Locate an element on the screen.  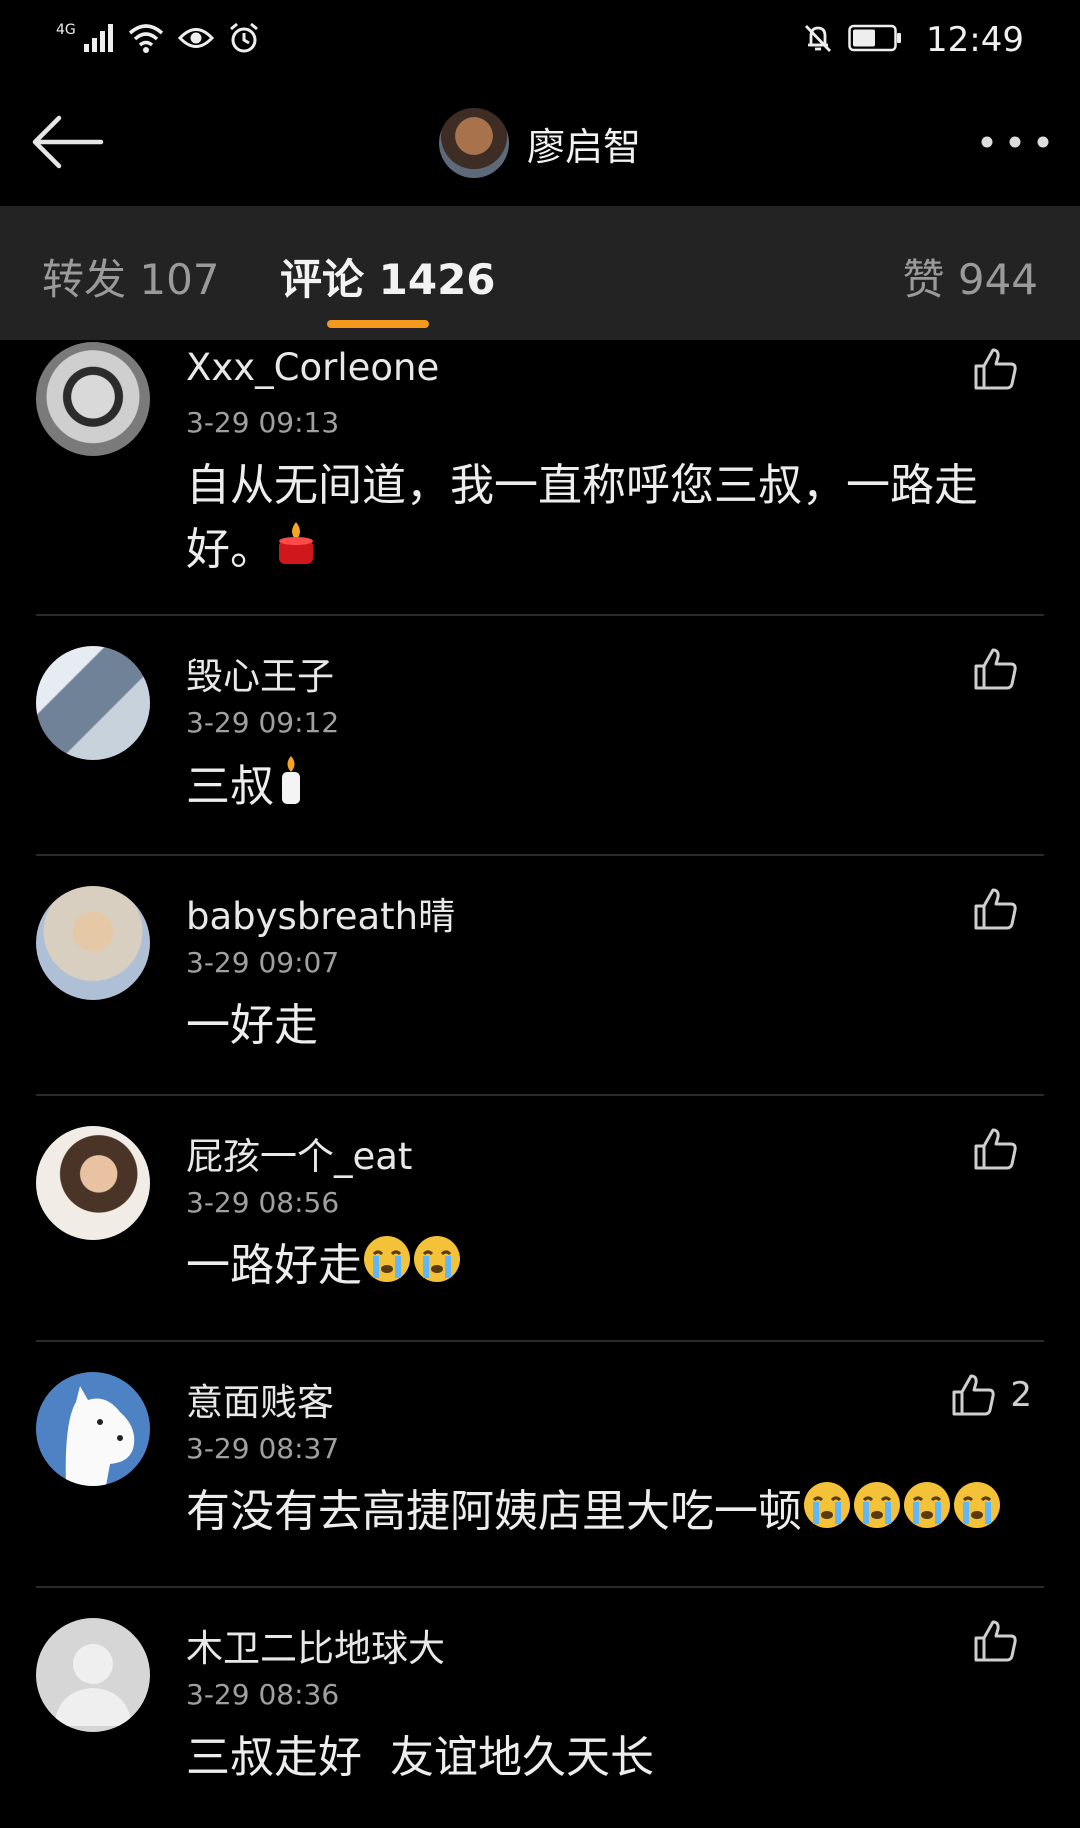
moomin-avatar-icon is located at coordinates (100, 1436).